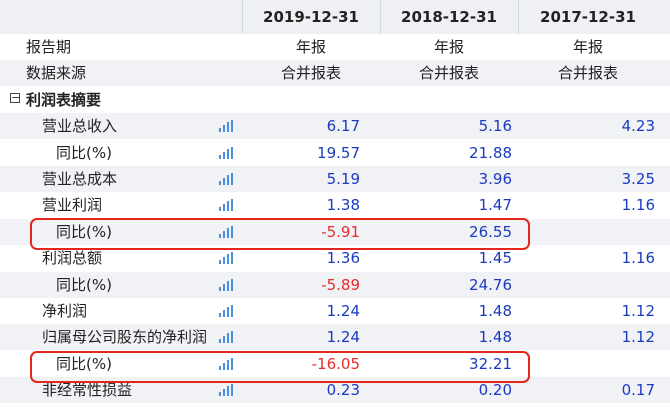  What do you see at coordinates (80, 179) in the screenshot?
I see `row-label: 营业总成本` at bounding box center [80, 179].